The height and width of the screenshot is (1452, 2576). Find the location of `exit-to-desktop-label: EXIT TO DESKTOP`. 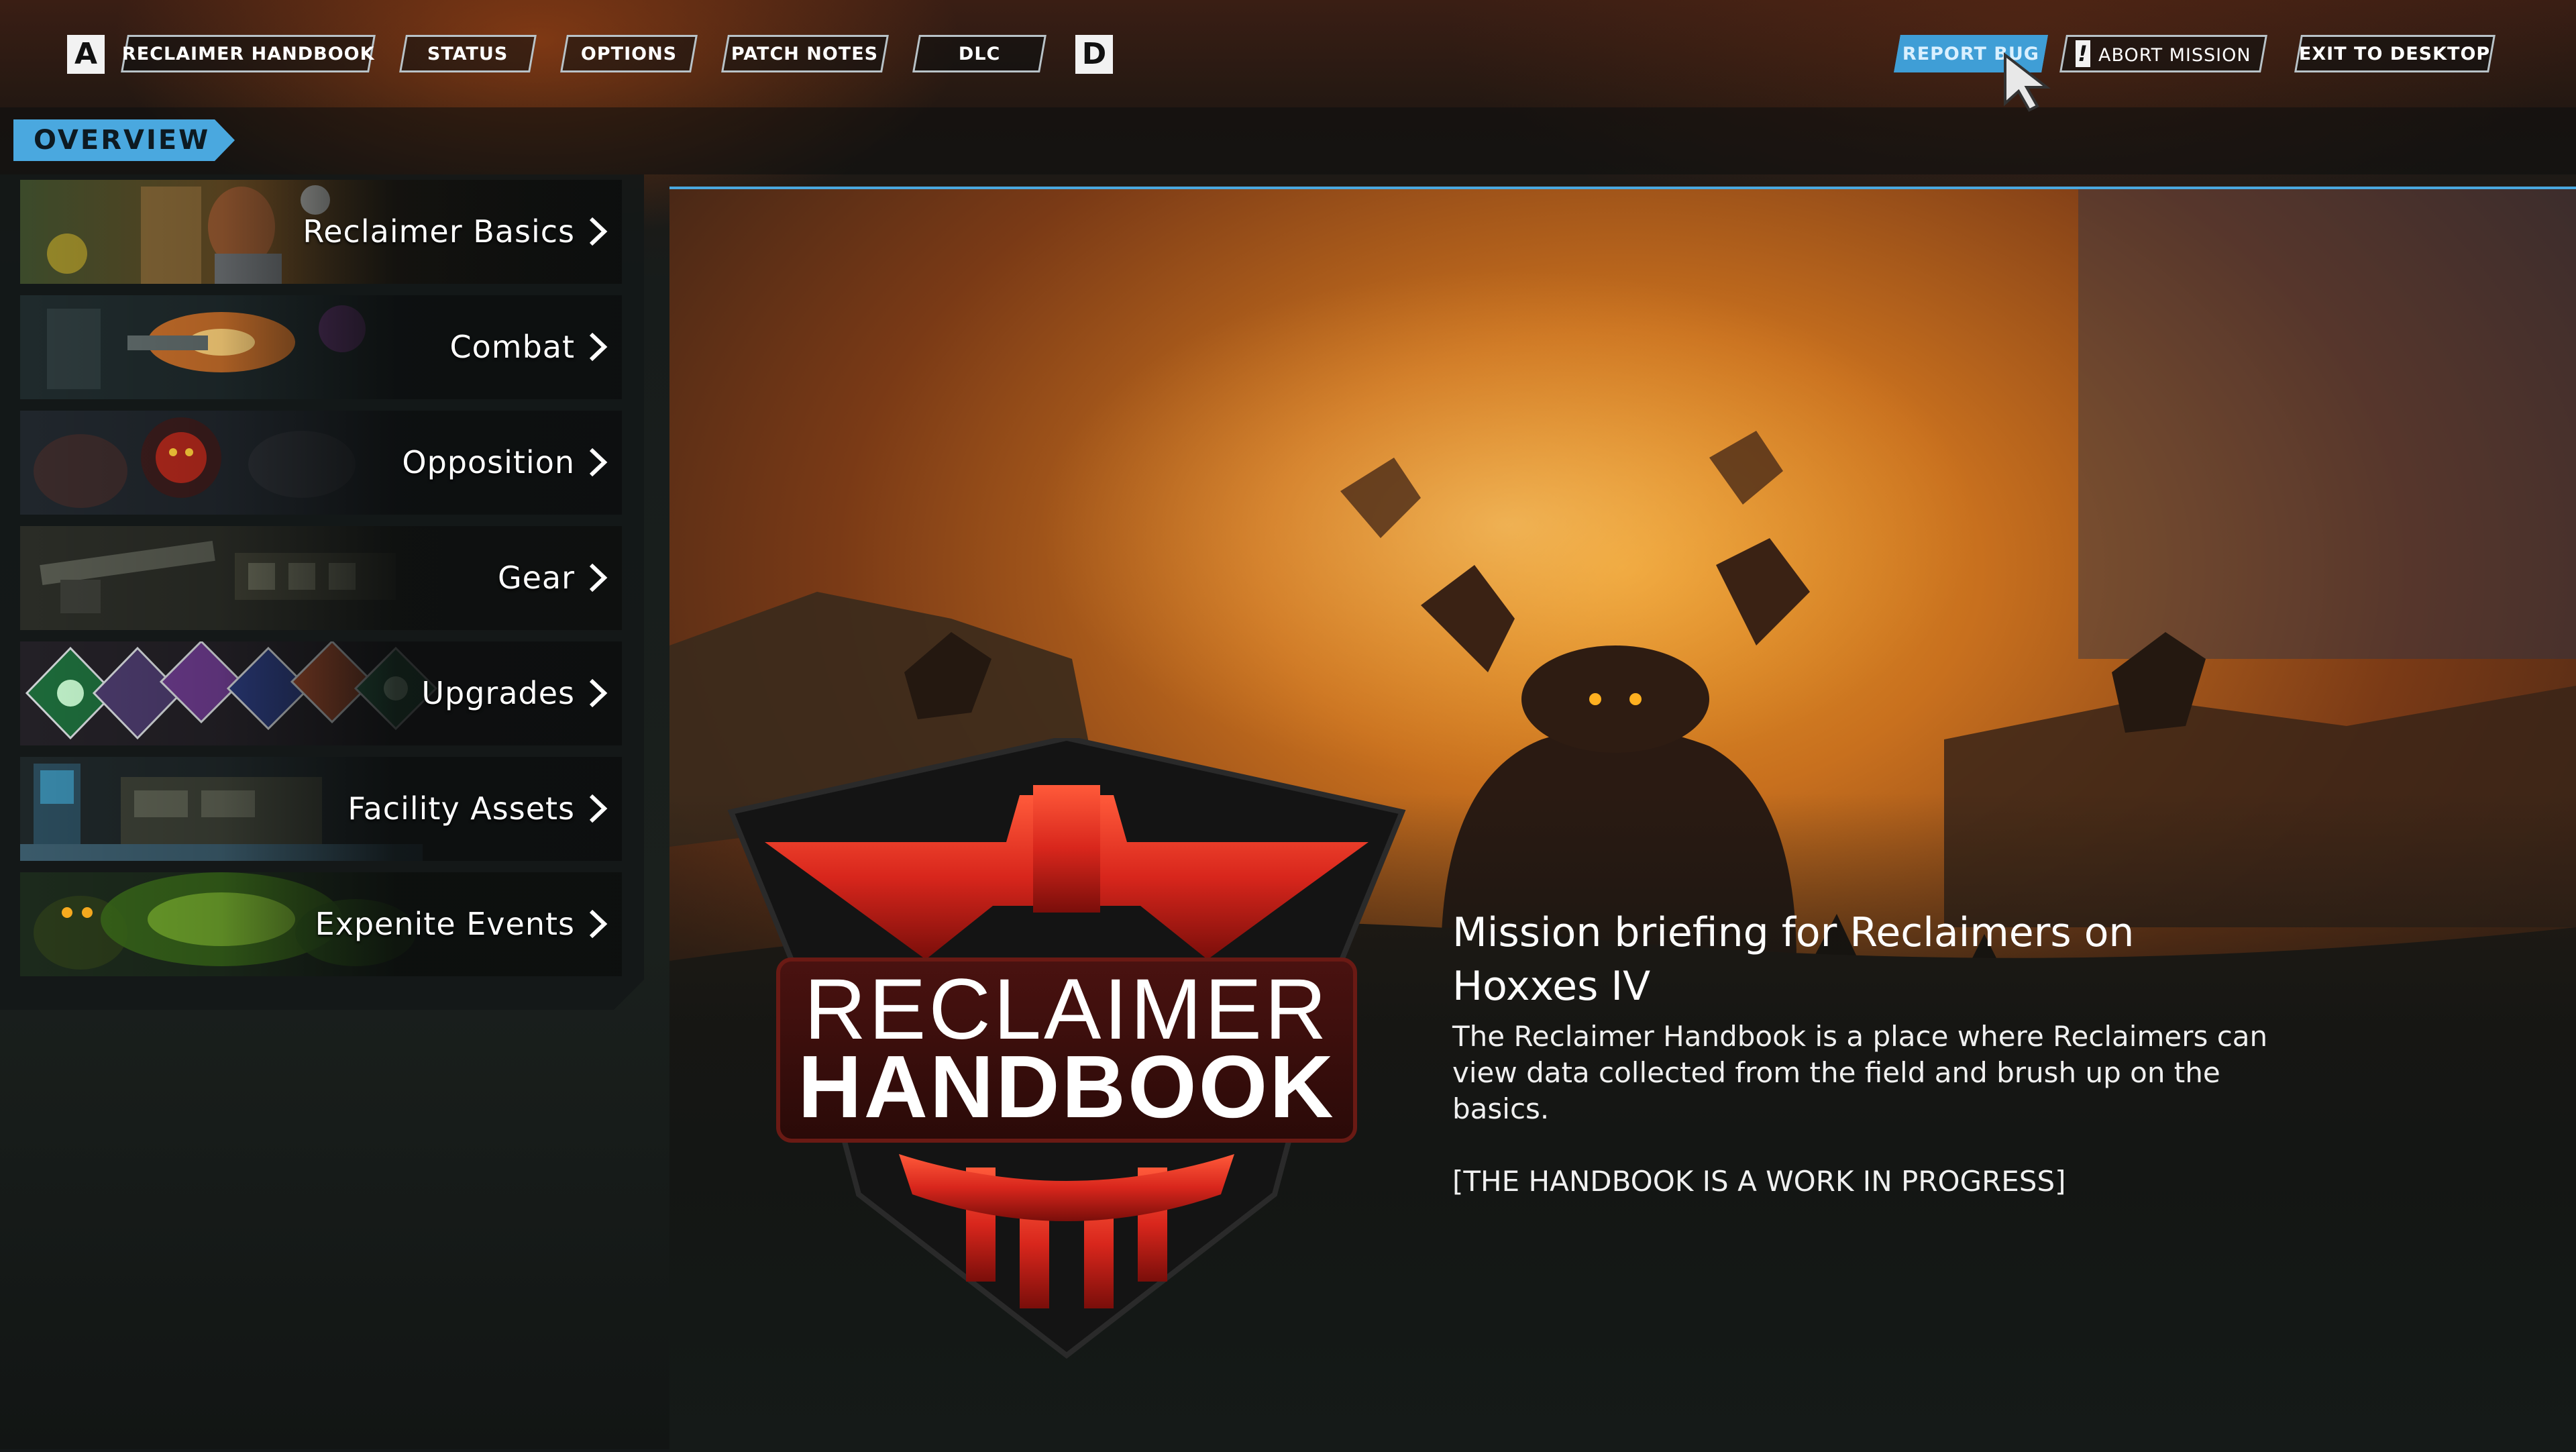

exit-to-desktop-label: EXIT TO DESKTOP is located at coordinates (2395, 54).